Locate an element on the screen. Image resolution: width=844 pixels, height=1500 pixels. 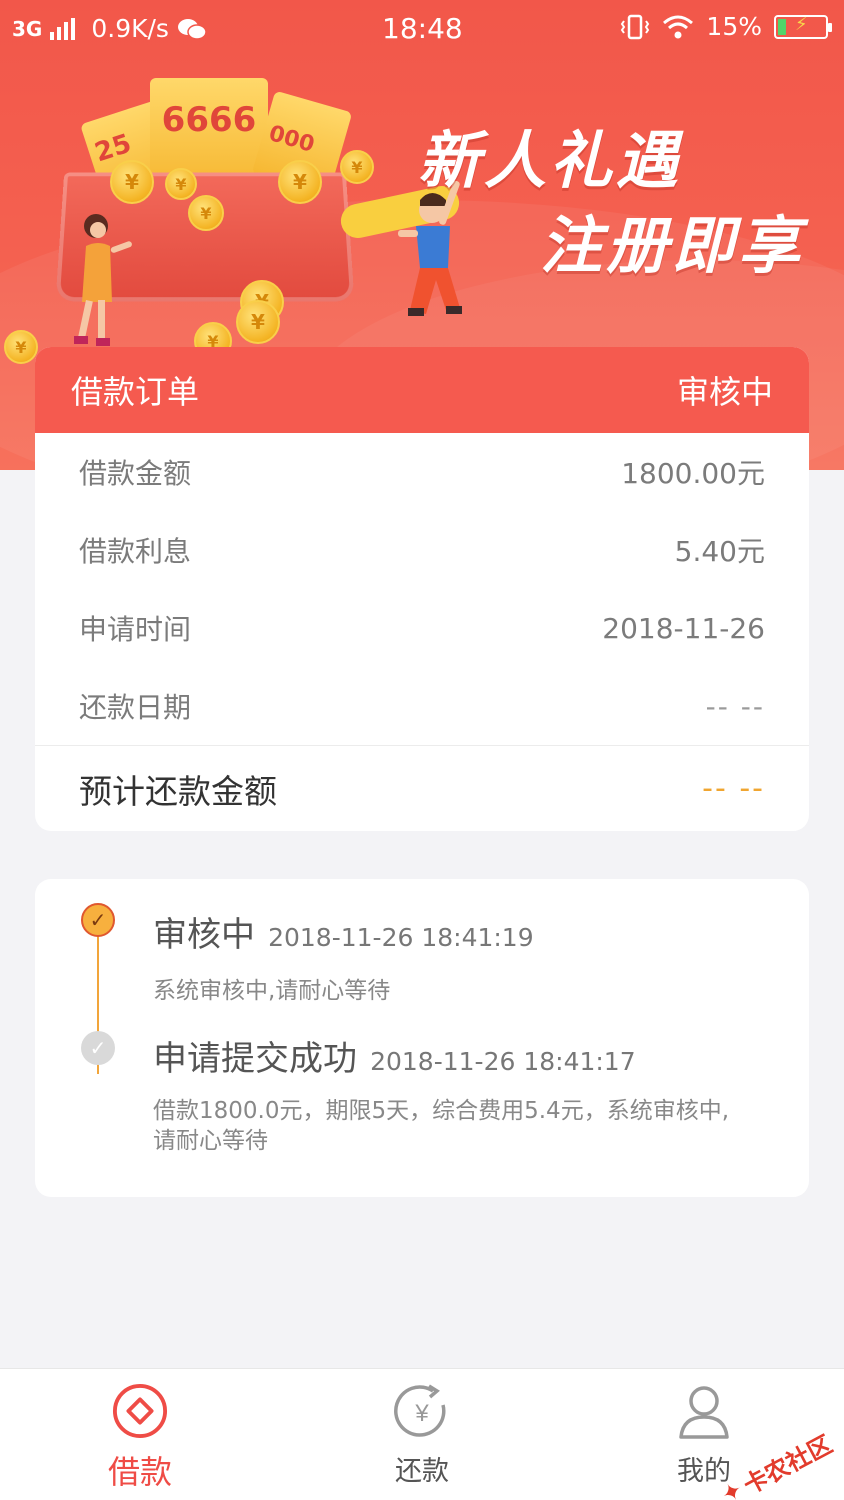
ticket-main: 6666 is located at coordinates (209, 133).